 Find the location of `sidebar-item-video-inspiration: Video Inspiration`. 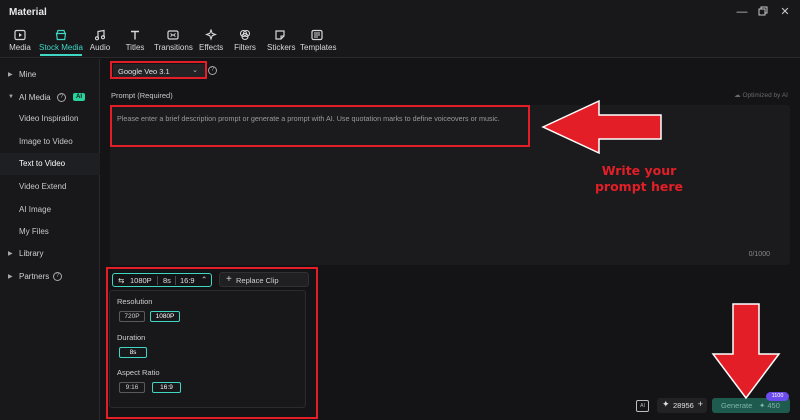

sidebar-item-video-inspiration: Video Inspiration is located at coordinates (50, 119).